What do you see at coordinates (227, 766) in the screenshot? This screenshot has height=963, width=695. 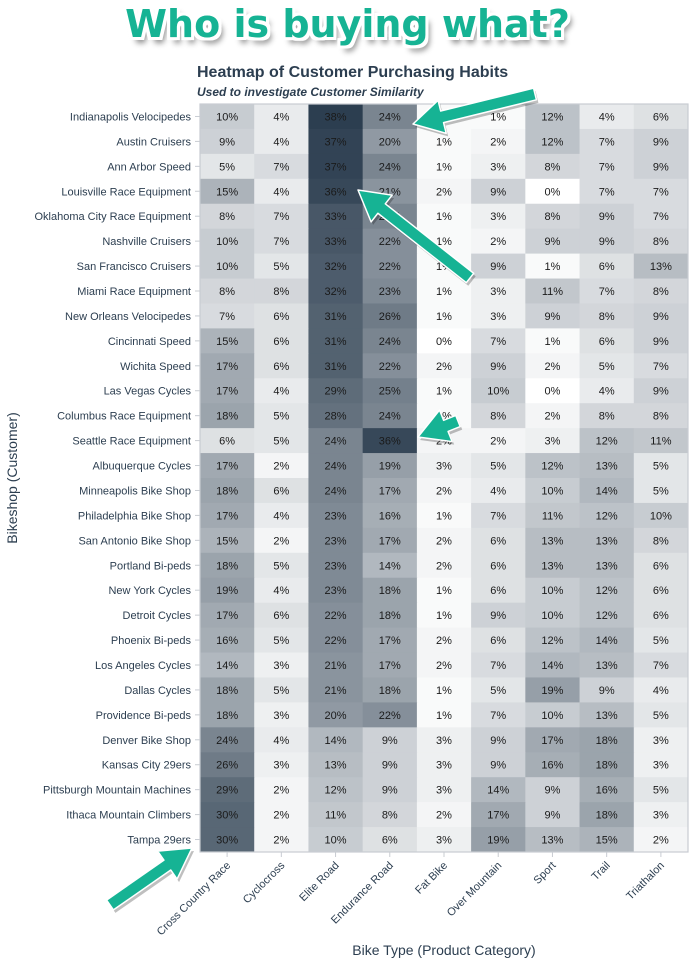 I see `cell-value-label: 26%` at bounding box center [227, 766].